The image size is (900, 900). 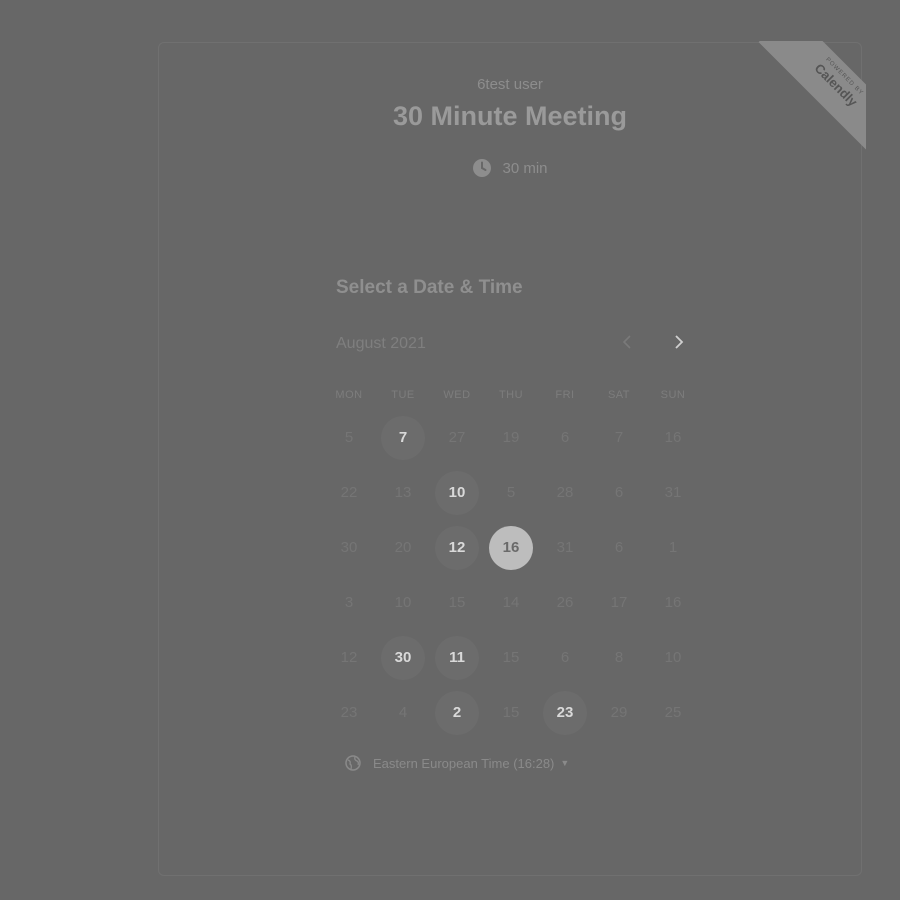 I want to click on date-cell: 22, so click(x=349, y=492).